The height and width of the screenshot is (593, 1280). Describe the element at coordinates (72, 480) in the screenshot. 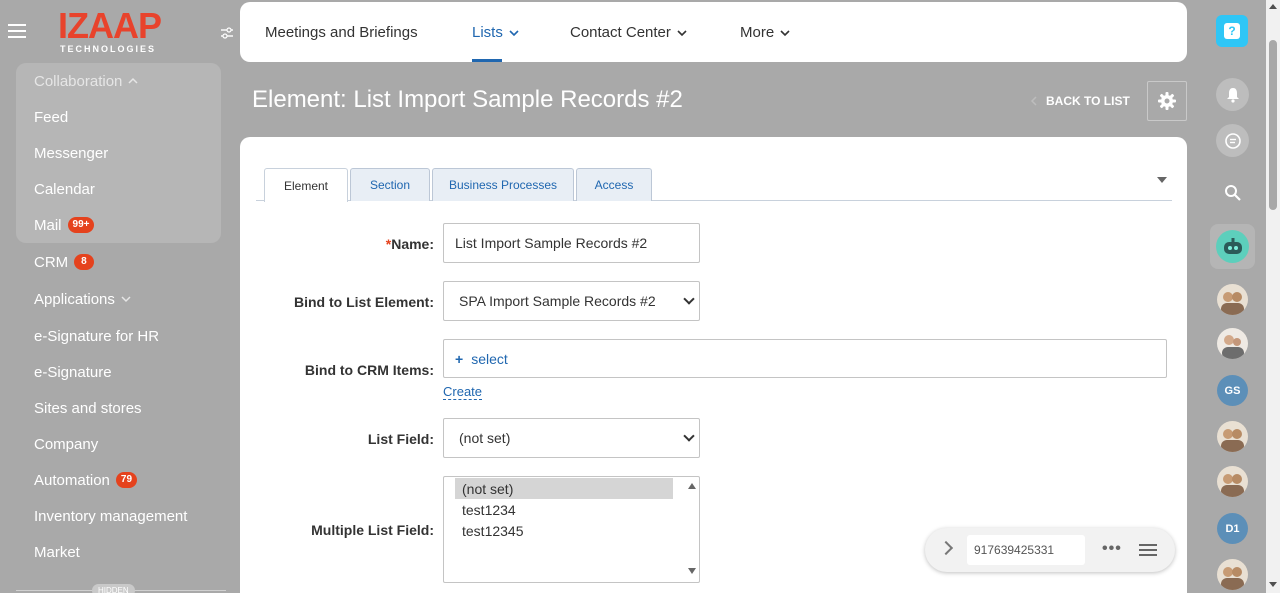

I see `sidebar-item-label: Automation` at that location.